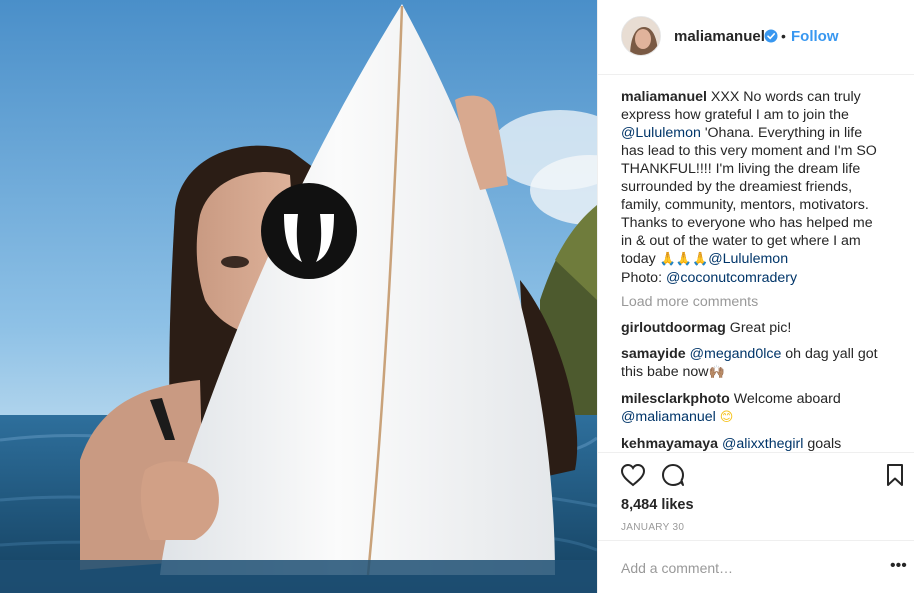 This screenshot has height=593, width=914. I want to click on mention-link: @alixxthegirl, so click(762, 444).